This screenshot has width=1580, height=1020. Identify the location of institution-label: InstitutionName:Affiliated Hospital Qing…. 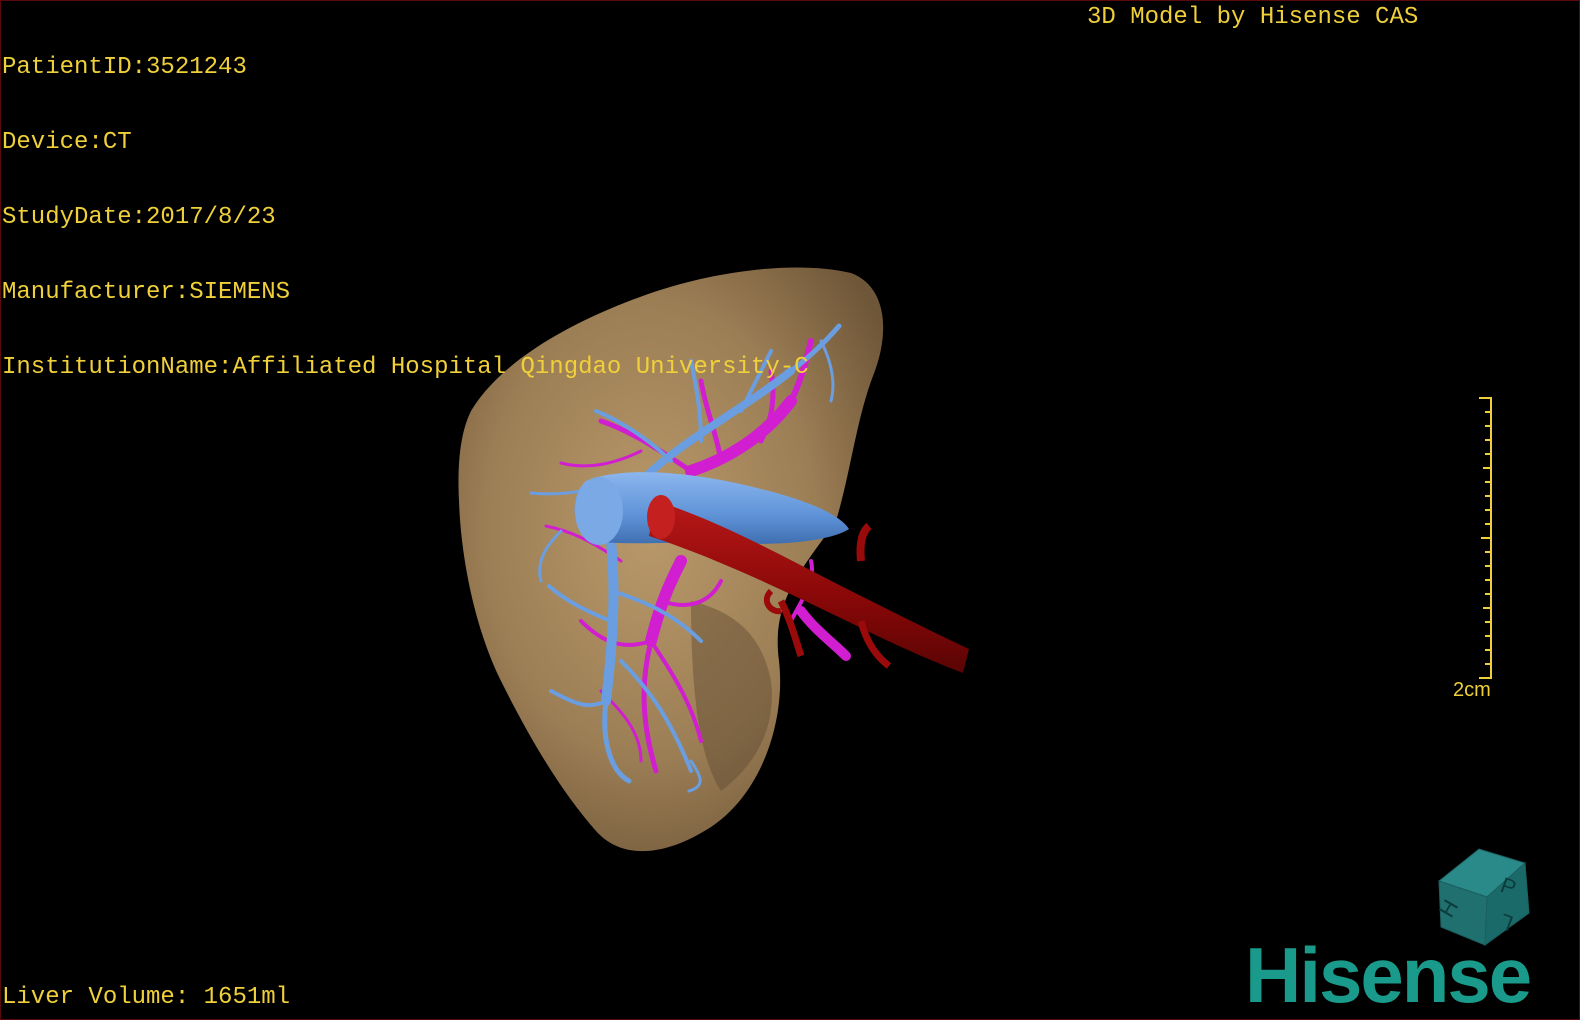
(405, 367).